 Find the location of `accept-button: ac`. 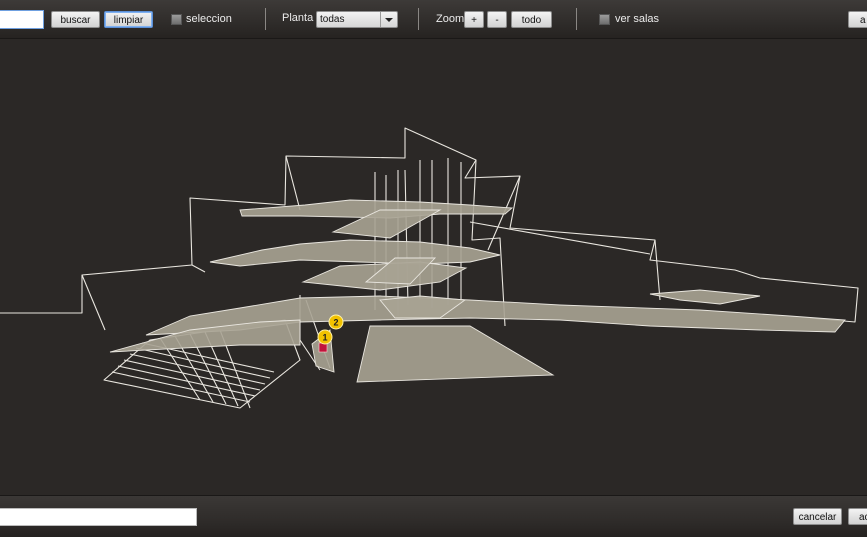

accept-button: ac is located at coordinates (857, 516).